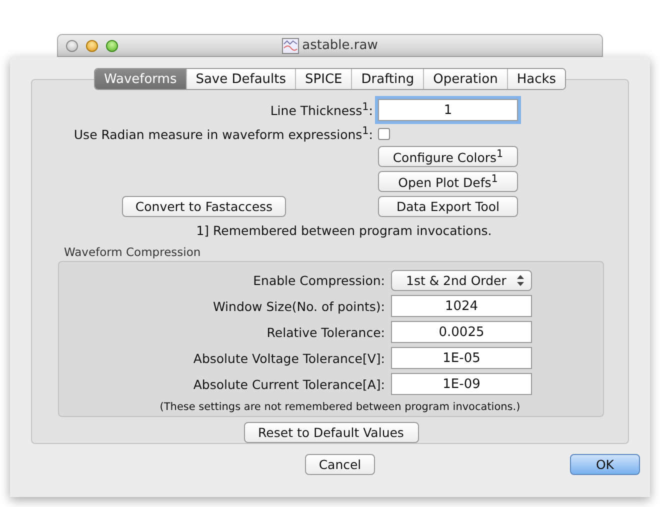 This screenshot has width=660, height=507. I want to click on tab: Hacks, so click(536, 79).